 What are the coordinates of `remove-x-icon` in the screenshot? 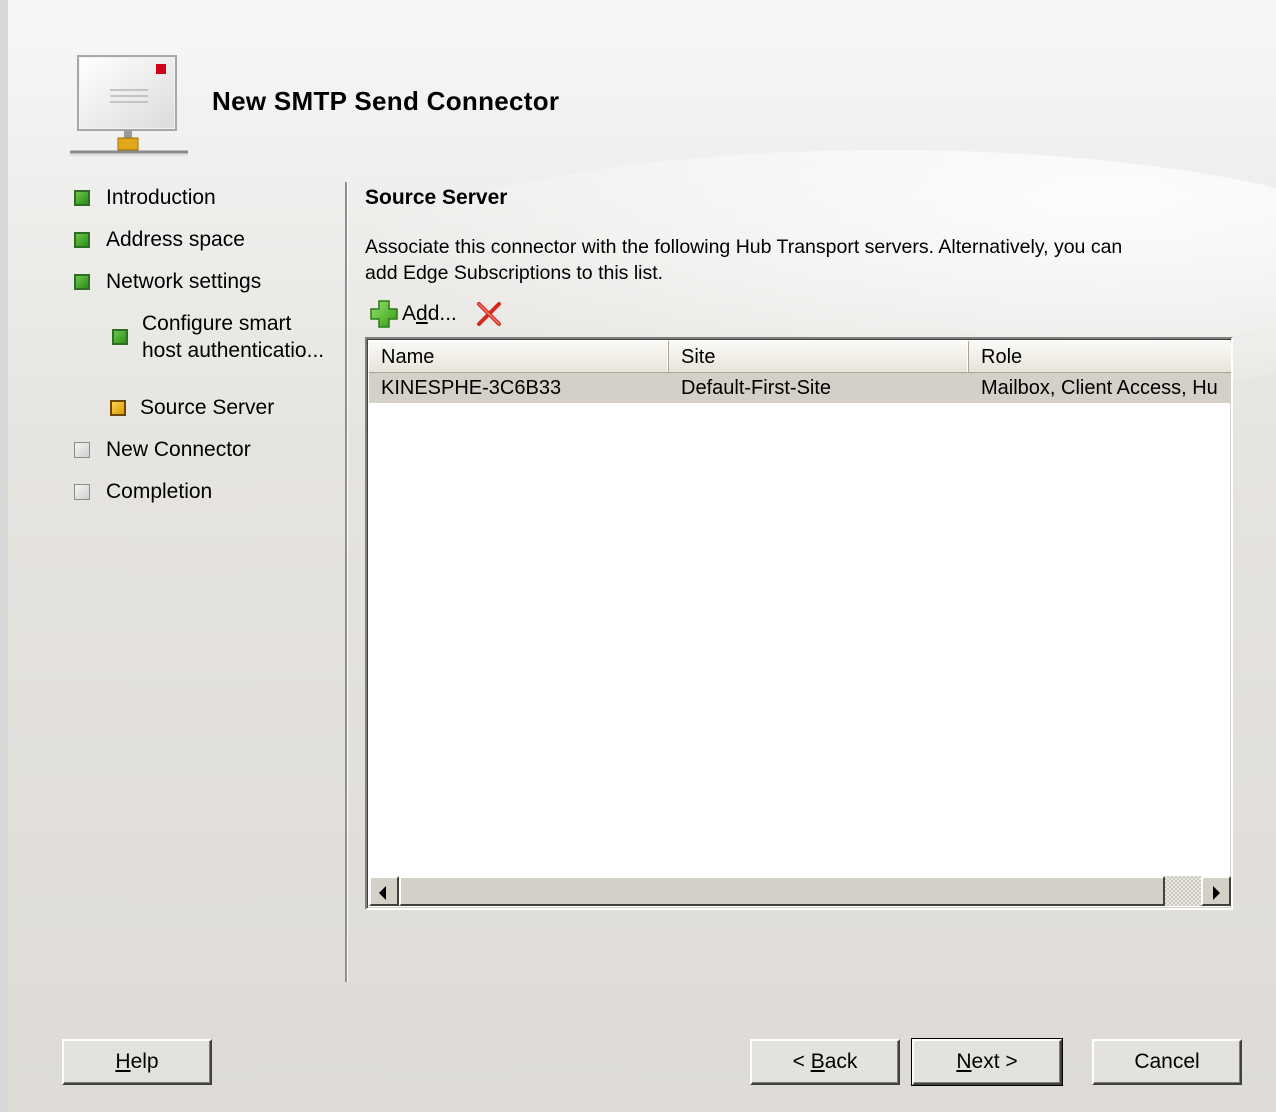 It's located at (489, 314).